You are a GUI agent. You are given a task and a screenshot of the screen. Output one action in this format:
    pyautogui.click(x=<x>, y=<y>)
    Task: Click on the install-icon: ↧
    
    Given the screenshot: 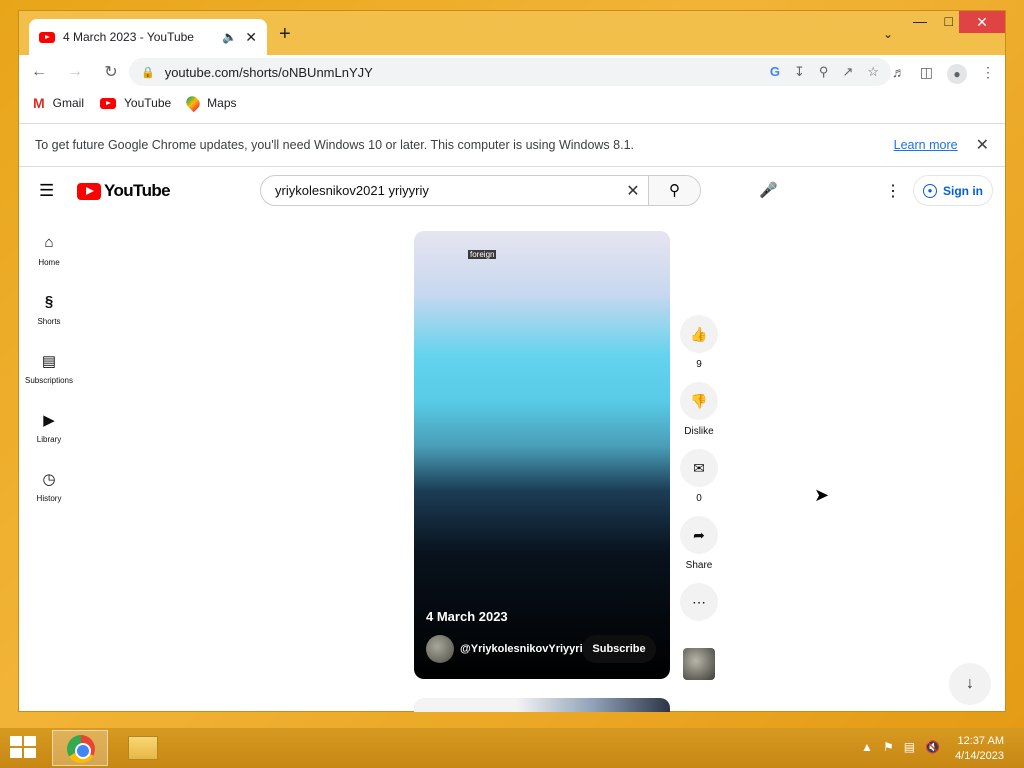 What is the action you would take?
    pyautogui.click(x=799, y=72)
    